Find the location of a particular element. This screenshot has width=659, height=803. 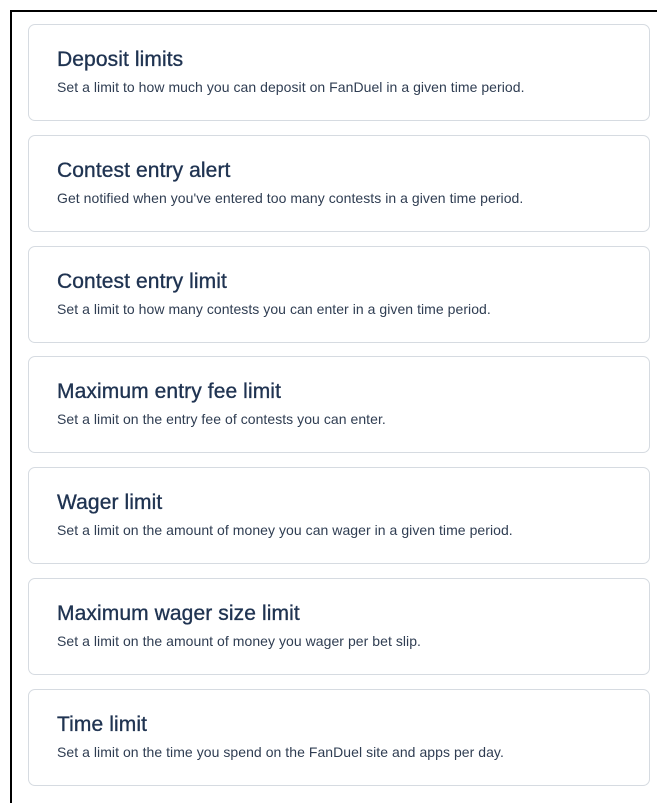

maximum-wager-size-limit-title: Maximum wager size limit is located at coordinates (178, 613).